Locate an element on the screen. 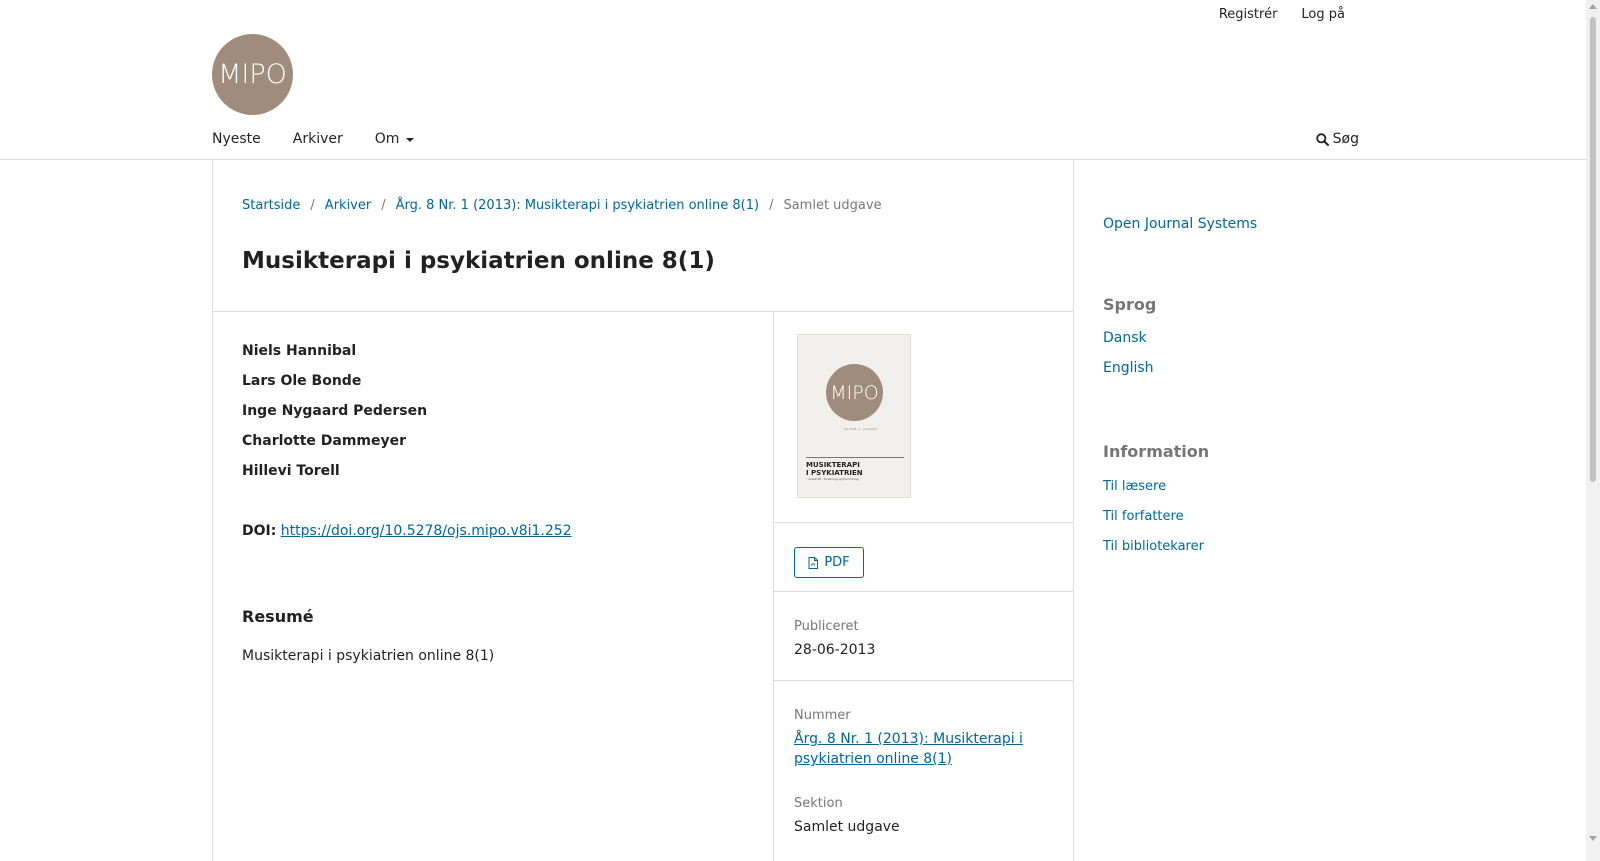  cover-title: MUSIKTERAPI I PSYKIATRIEN is located at coordinates (834, 469).